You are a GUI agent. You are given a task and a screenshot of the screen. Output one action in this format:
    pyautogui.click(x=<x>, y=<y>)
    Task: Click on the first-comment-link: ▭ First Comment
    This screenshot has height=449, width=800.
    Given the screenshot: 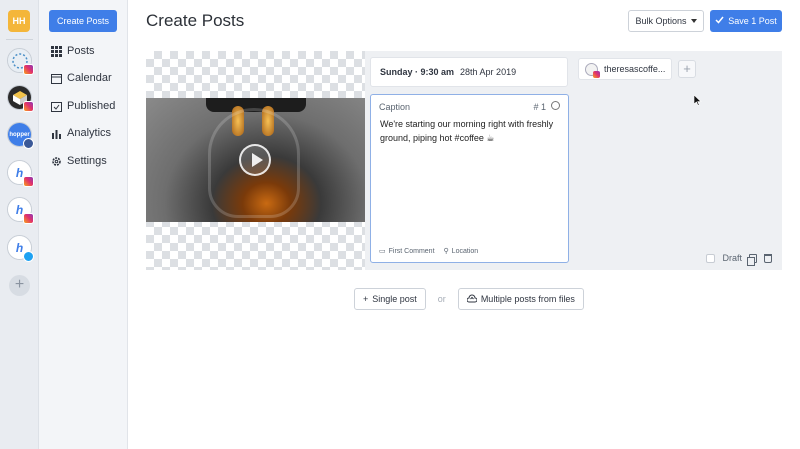 What is the action you would take?
    pyautogui.click(x=407, y=251)
    